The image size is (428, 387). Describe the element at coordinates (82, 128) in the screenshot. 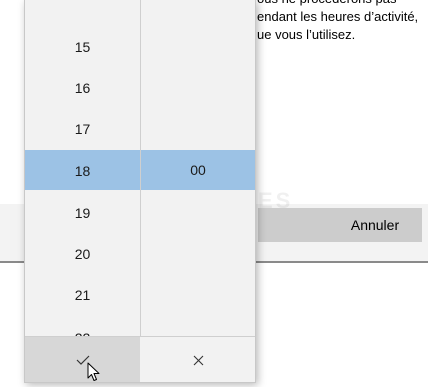

I see `hour-item-17: 17` at that location.